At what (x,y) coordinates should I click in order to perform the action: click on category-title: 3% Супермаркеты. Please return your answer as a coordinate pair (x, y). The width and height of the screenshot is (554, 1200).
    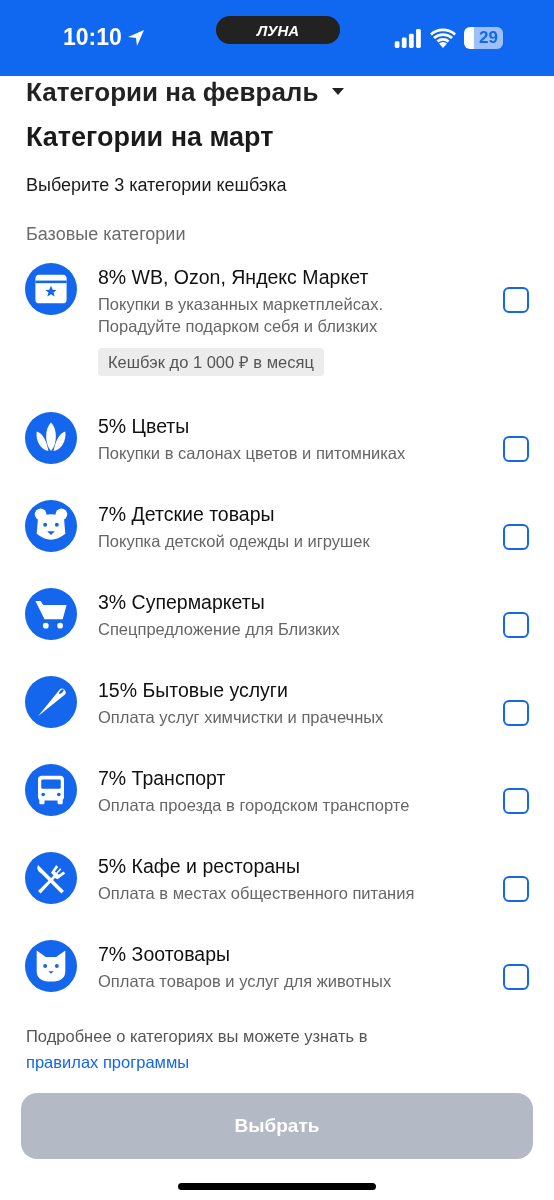
    Looking at the image, I should click on (182, 602).